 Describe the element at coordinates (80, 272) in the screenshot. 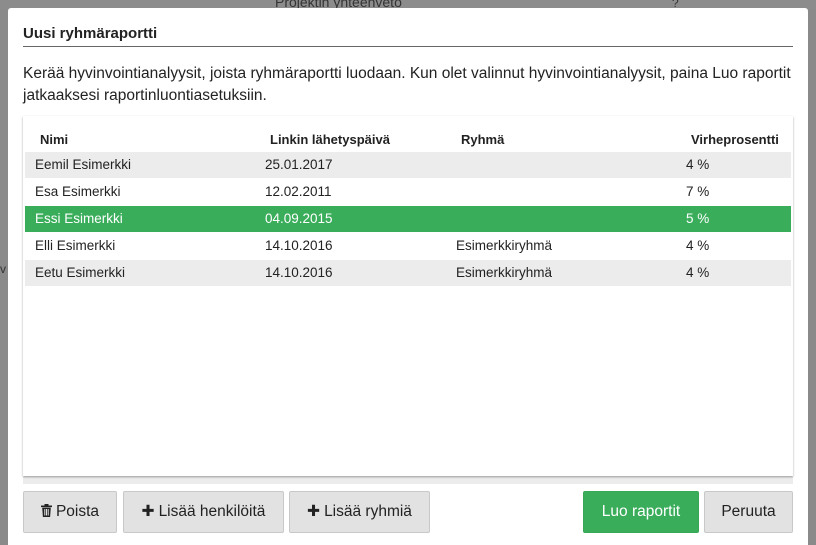

I see `cell-name: Eetu Esimerkki` at that location.